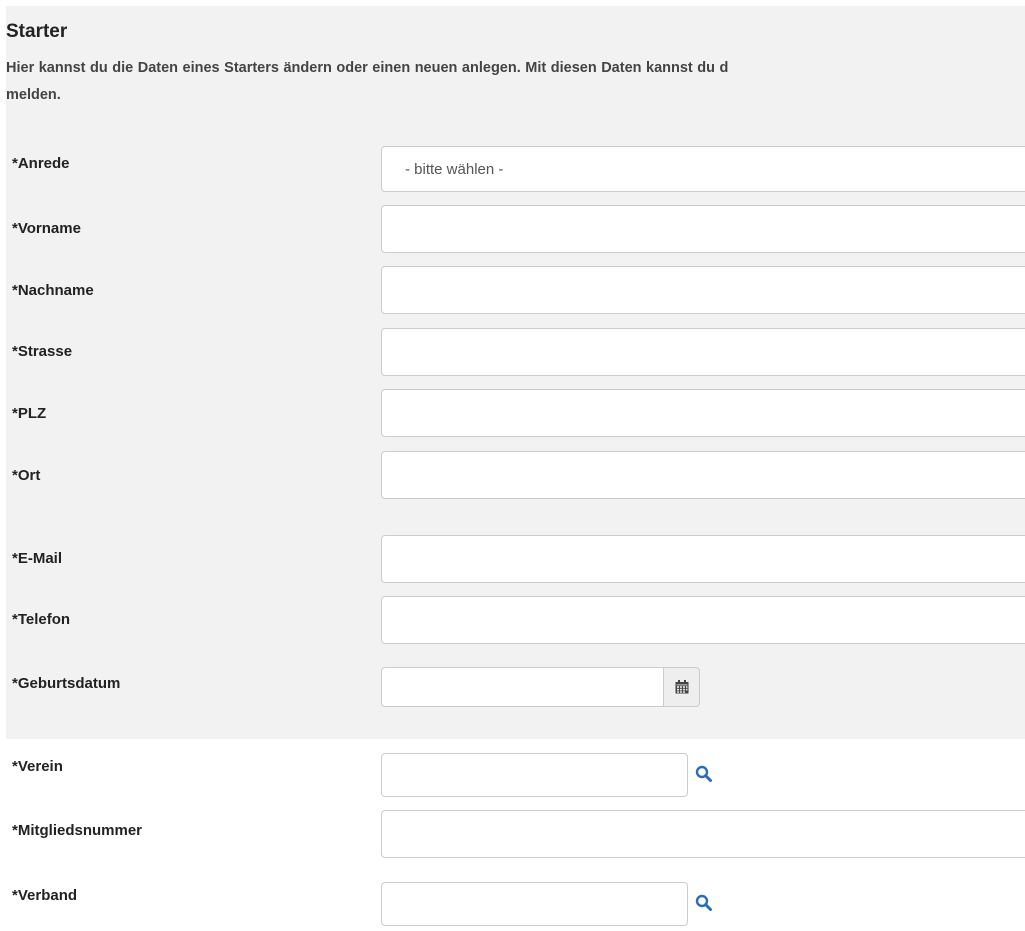 The width and height of the screenshot is (1025, 931). I want to click on verband-input, so click(534, 904).